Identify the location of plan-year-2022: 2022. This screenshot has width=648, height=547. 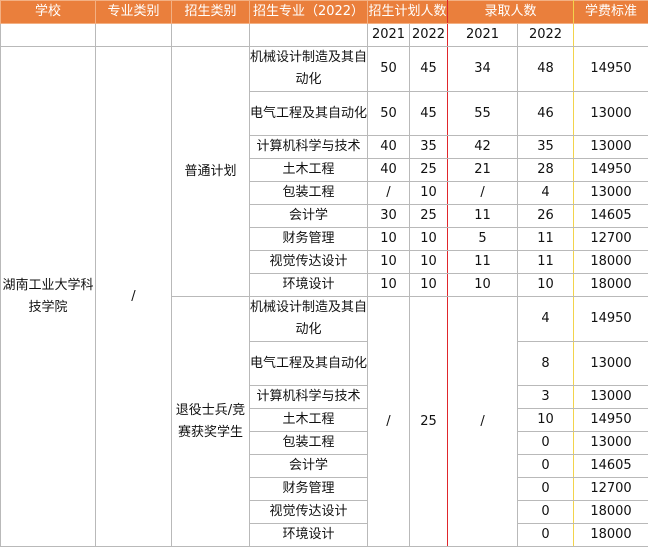
(429, 35).